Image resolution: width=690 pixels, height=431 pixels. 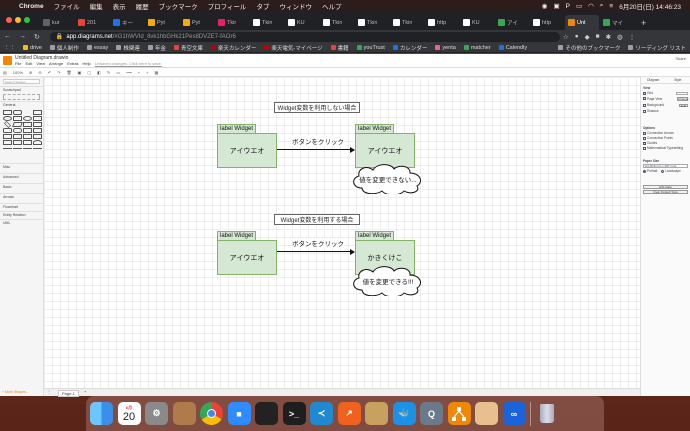 What do you see at coordinates (40, 63) in the screenshot?
I see `drawio-menu-view: View` at bounding box center [40, 63].